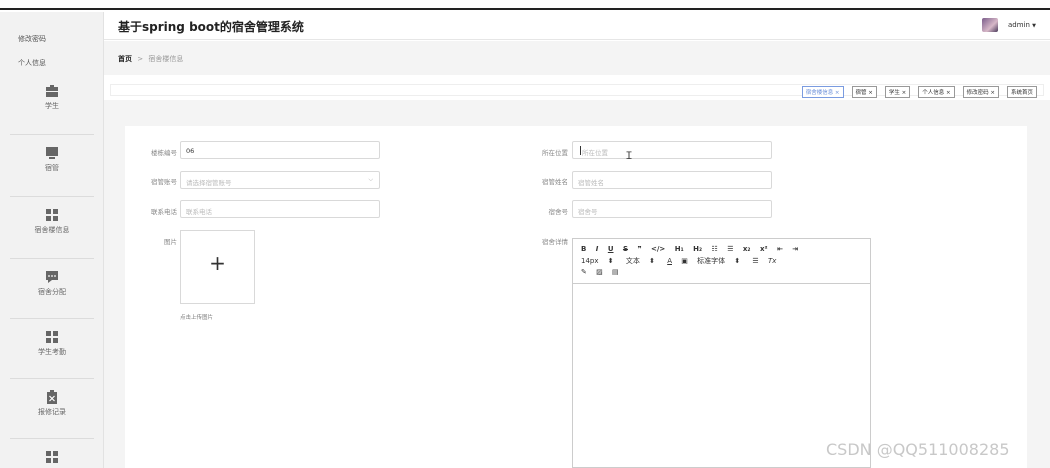  What do you see at coordinates (52, 343) in the screenshot?
I see `sidebar-item-attendance: 学生考勤` at bounding box center [52, 343].